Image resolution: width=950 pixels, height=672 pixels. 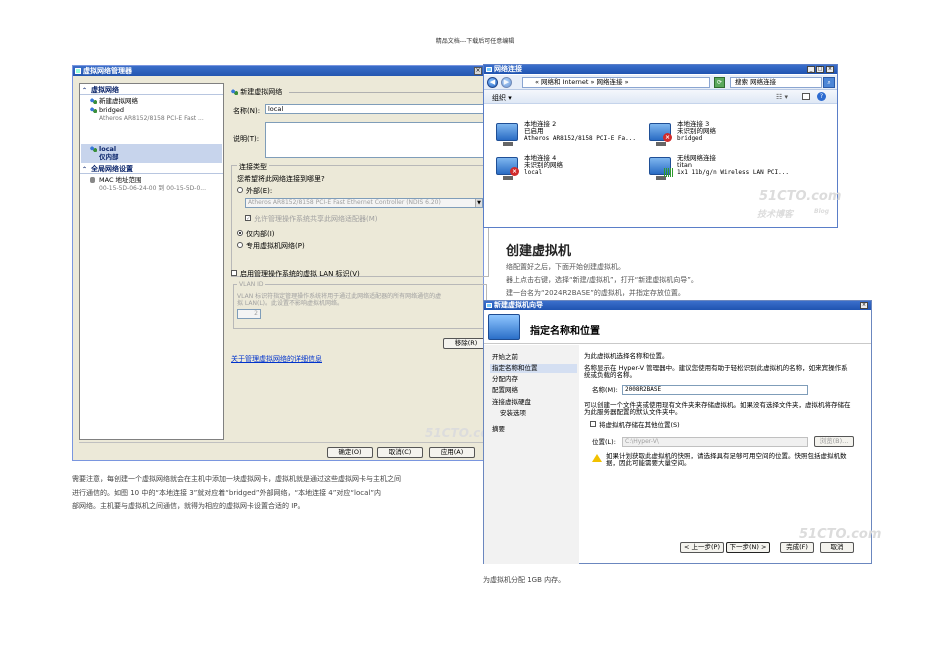 I want to click on bottom-left-line-3: 部网络。主机要与虚拟机之间通信，就得为相应的虚拟网卡设置合适的 IP。, so click(x=188, y=506).